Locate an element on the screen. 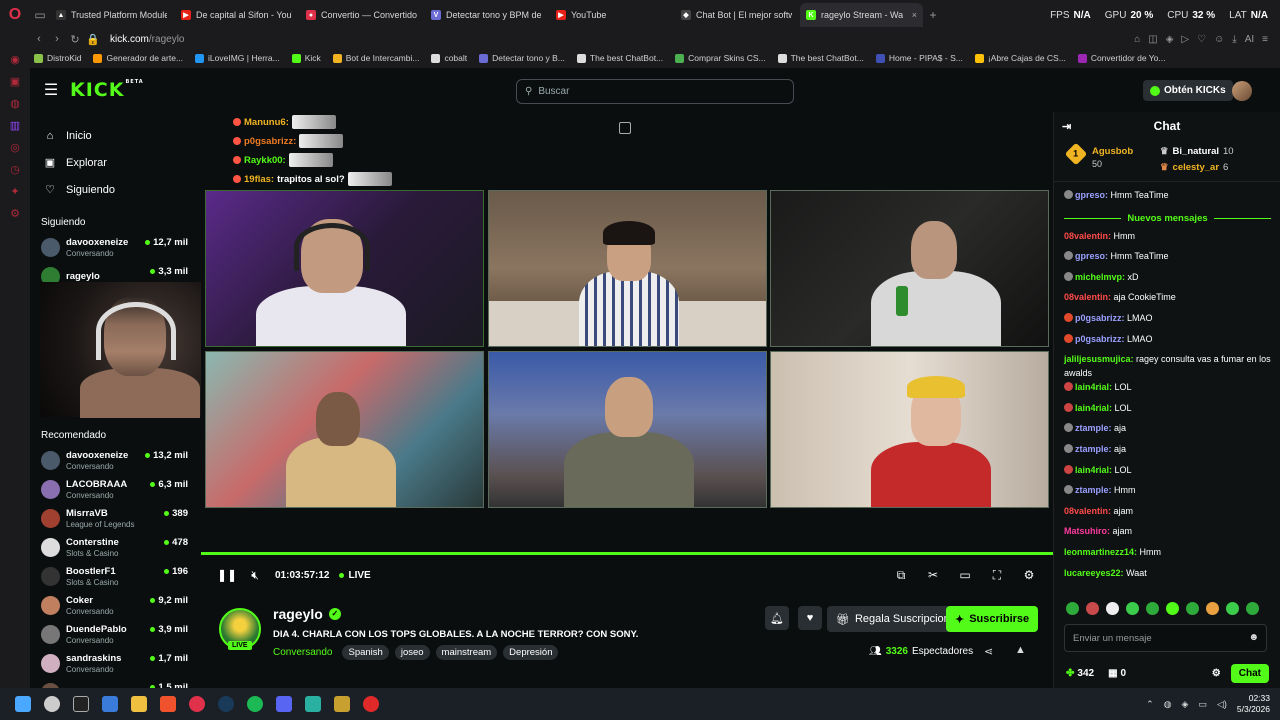 This screenshot has width=1280, height=720. bookmark-item: Kick is located at coordinates (306, 58).